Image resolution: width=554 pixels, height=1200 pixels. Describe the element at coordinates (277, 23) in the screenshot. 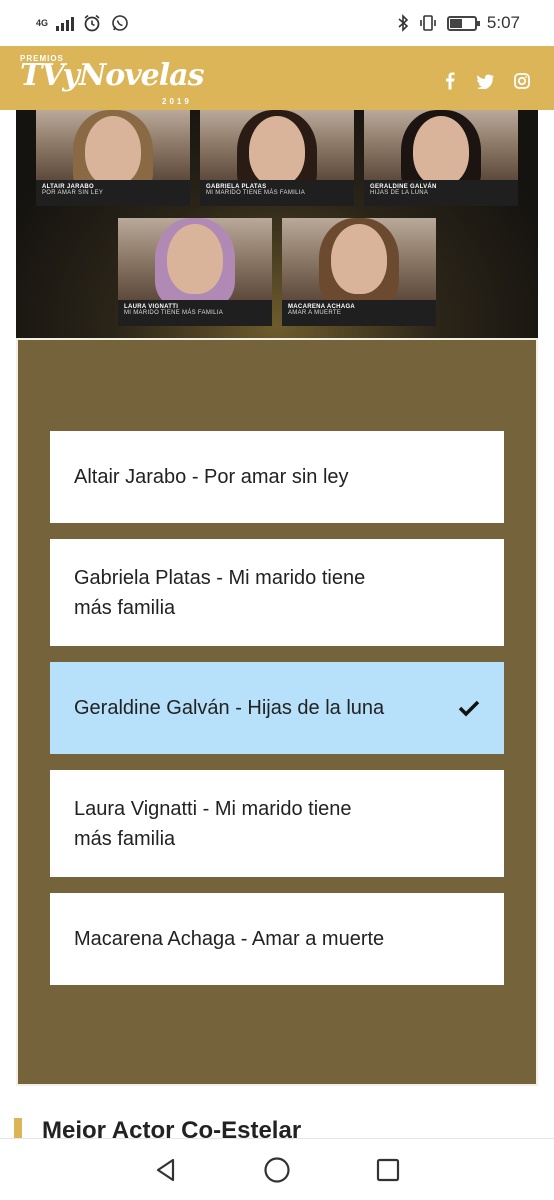

I see `status-bar: 4G 5:07` at that location.